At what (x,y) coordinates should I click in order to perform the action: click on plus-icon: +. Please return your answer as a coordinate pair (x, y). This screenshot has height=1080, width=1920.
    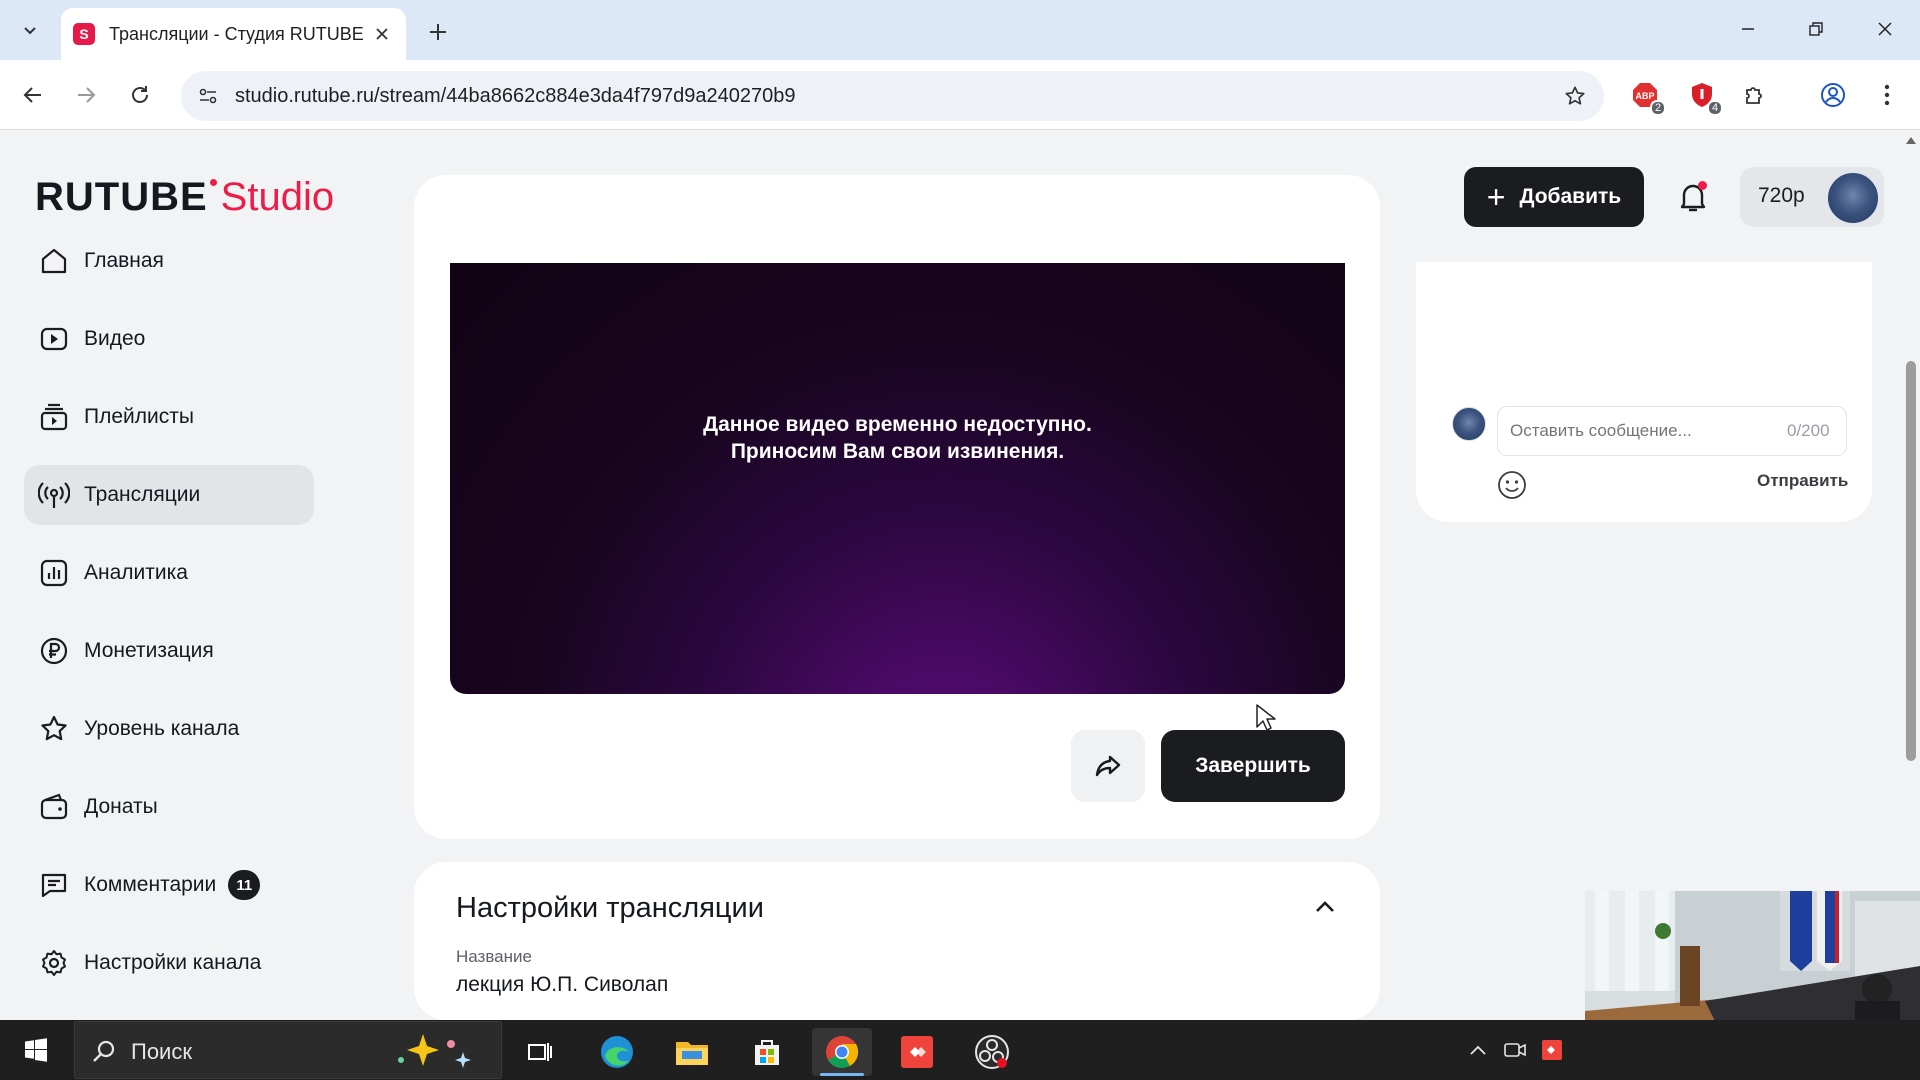
    Looking at the image, I should click on (1496, 197).